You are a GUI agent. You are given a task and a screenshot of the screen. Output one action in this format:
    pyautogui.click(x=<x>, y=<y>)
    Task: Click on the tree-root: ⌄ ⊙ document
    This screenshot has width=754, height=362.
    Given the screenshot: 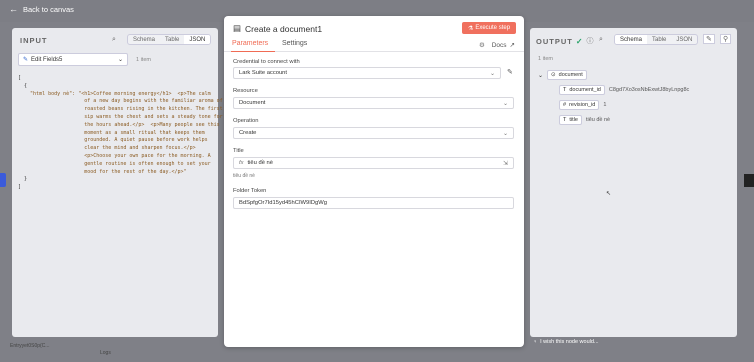 What is the action you would take?
    pyautogui.click(x=562, y=75)
    